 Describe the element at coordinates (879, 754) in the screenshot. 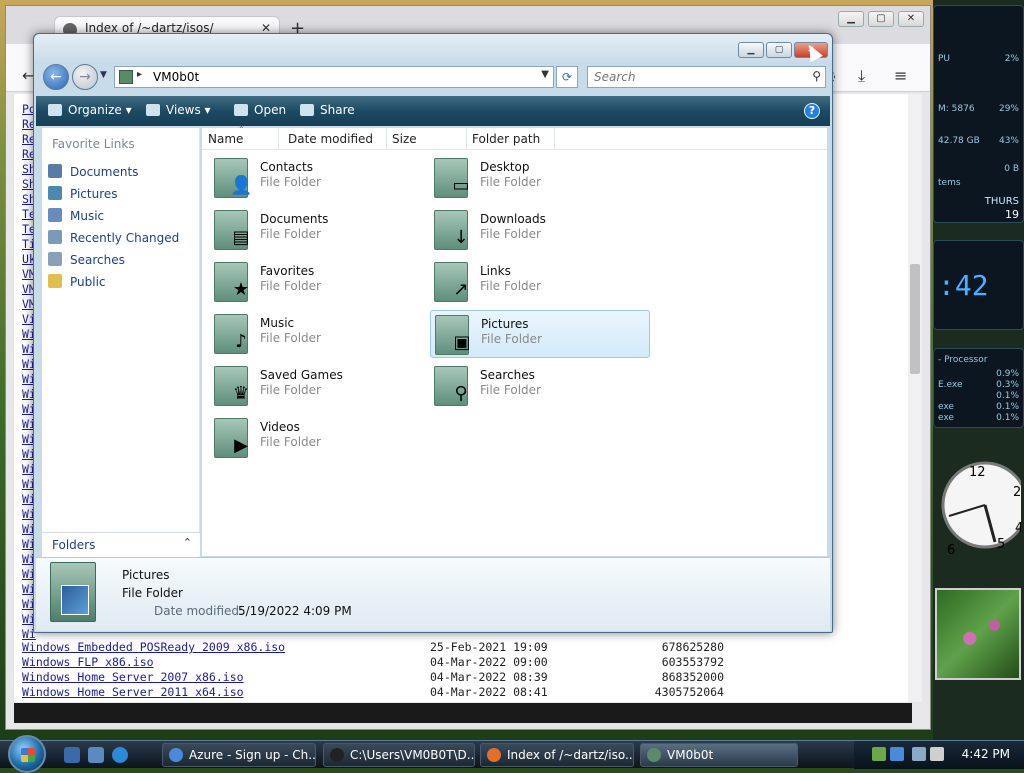

I see `network-icon` at that location.